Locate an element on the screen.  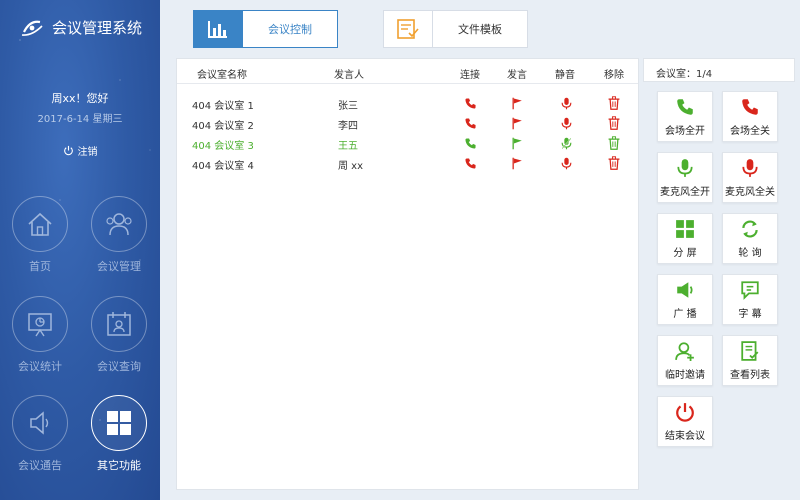
logo-icon is located at coordinates (32, 28).